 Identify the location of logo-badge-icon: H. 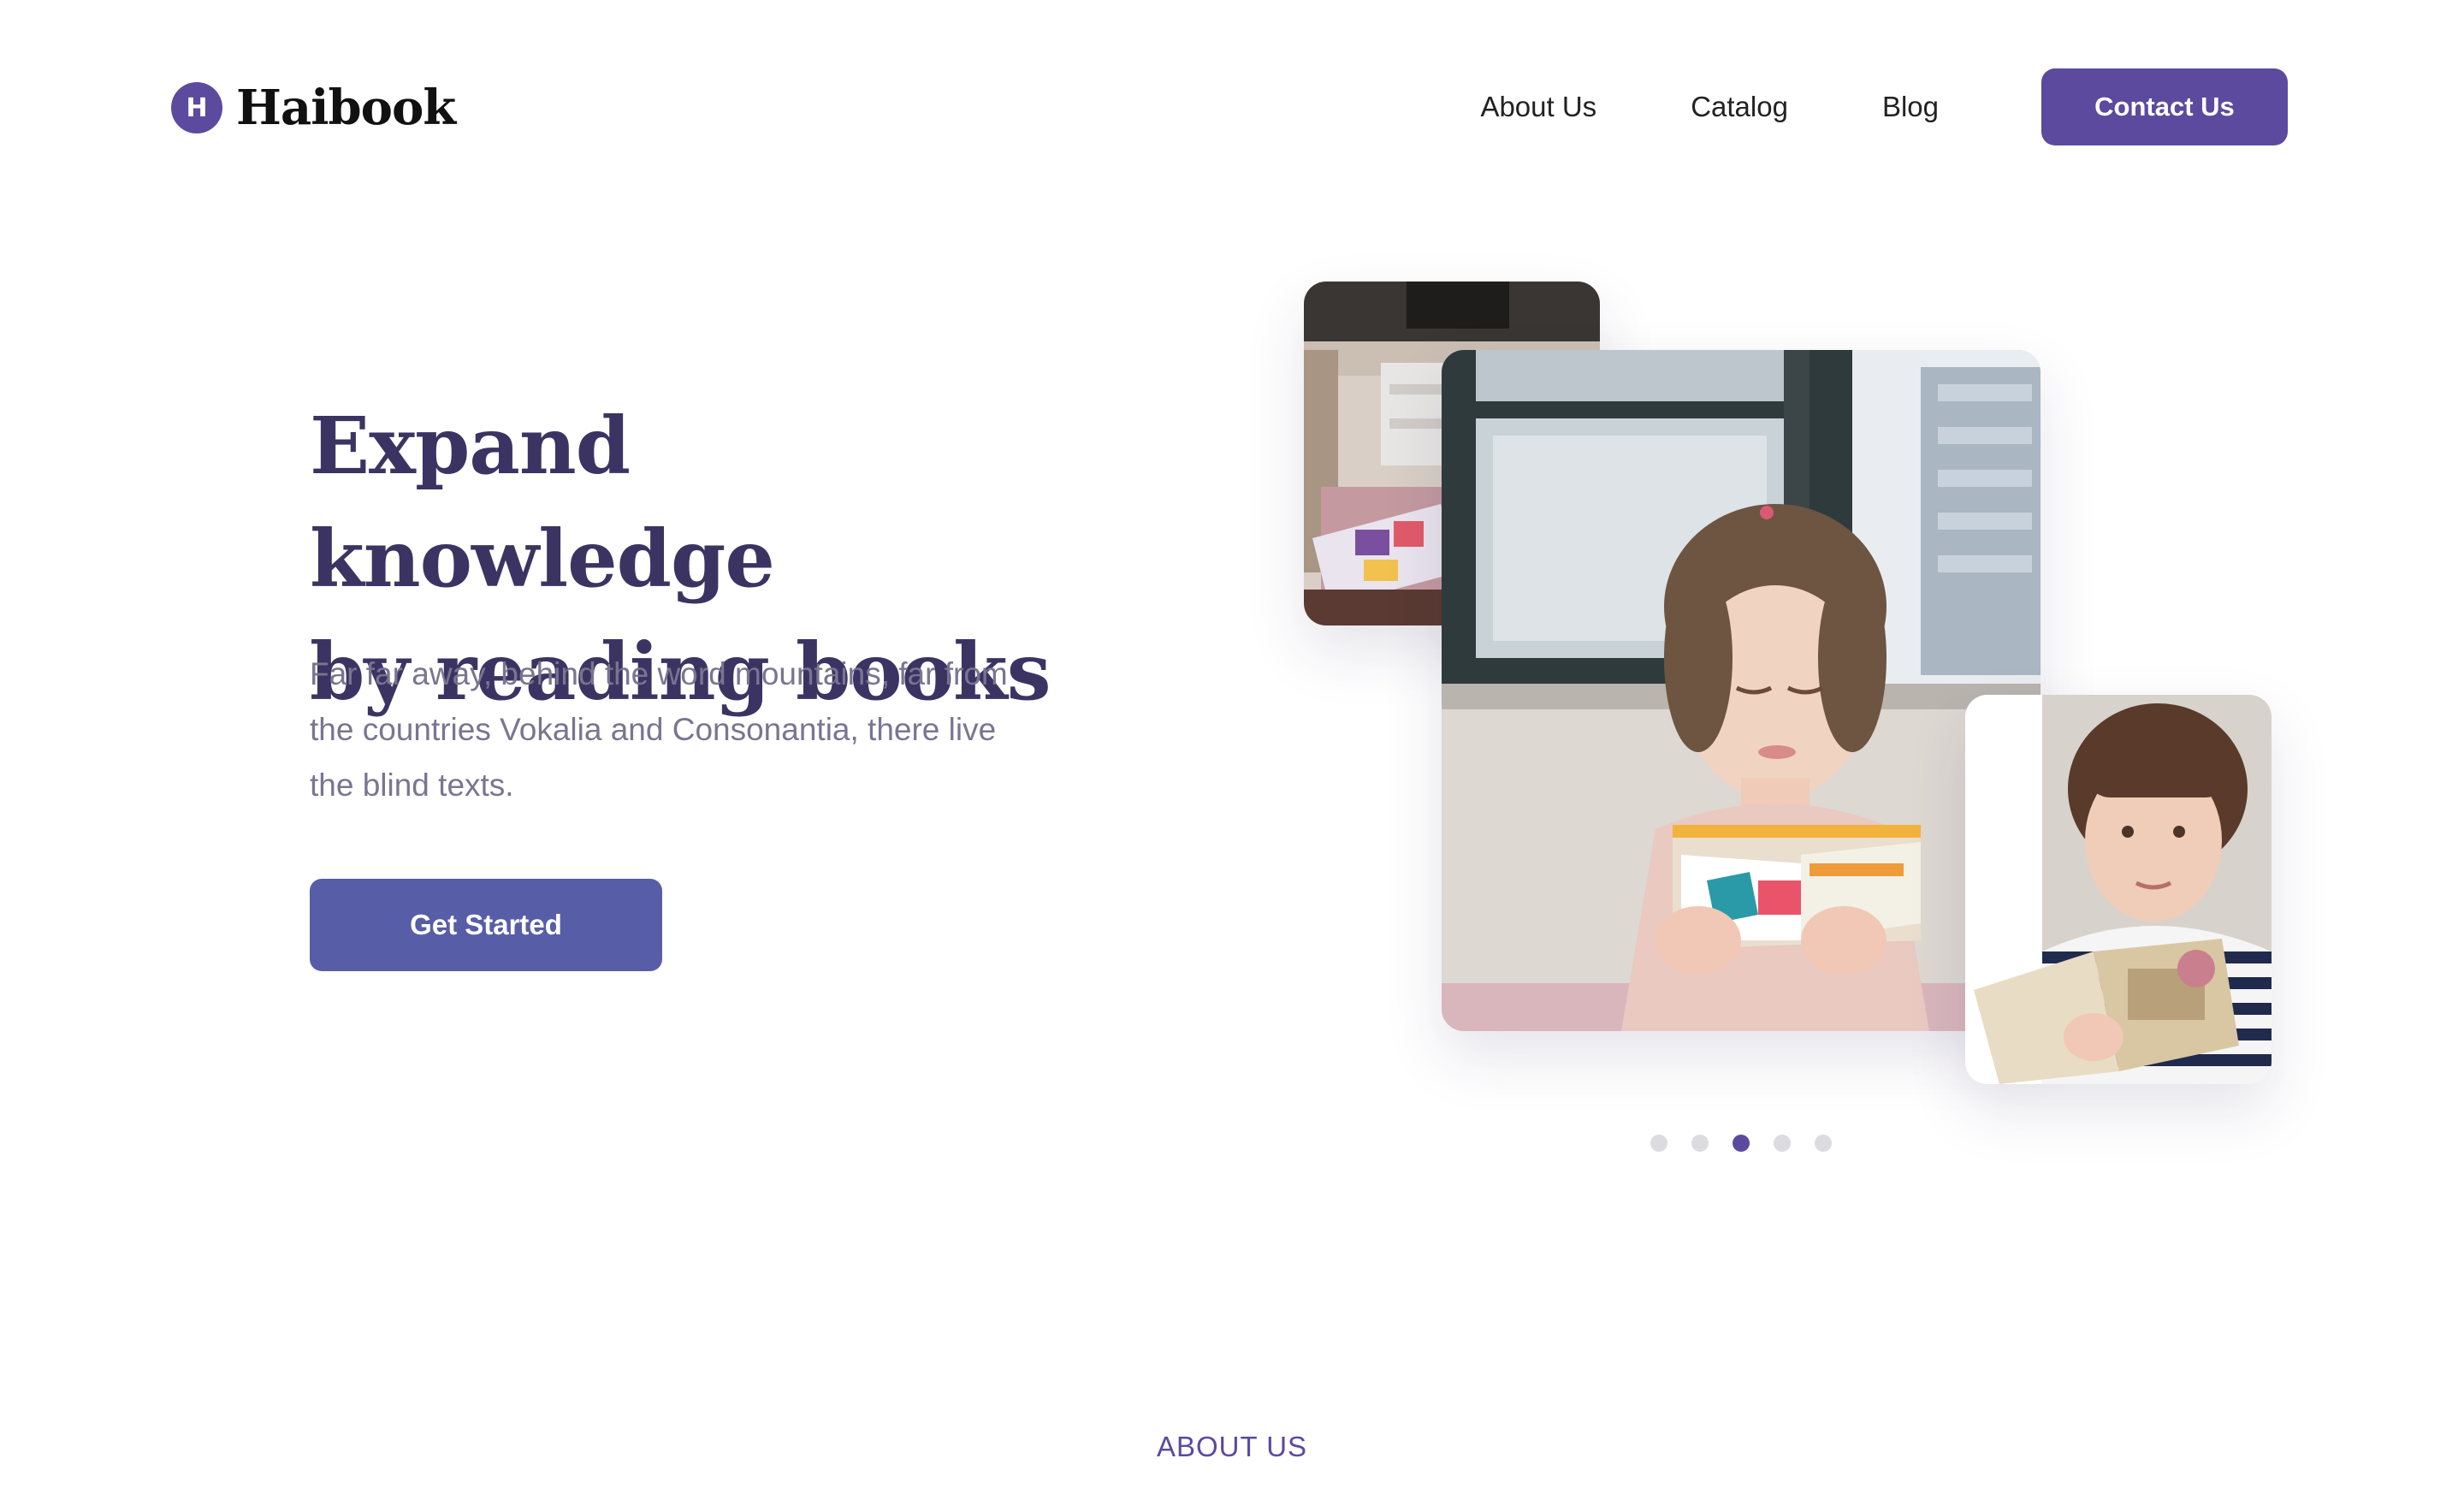
(196, 107).